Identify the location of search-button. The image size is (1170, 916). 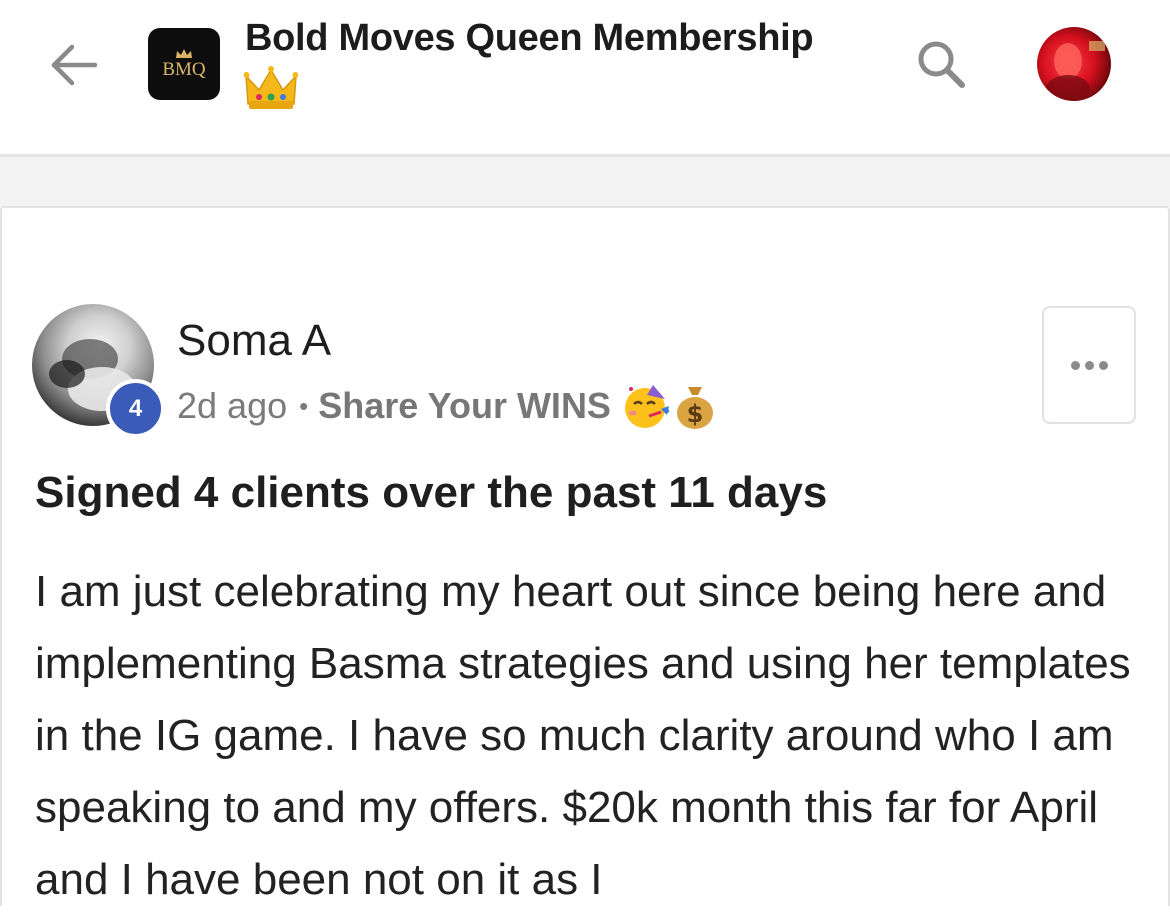
(941, 65).